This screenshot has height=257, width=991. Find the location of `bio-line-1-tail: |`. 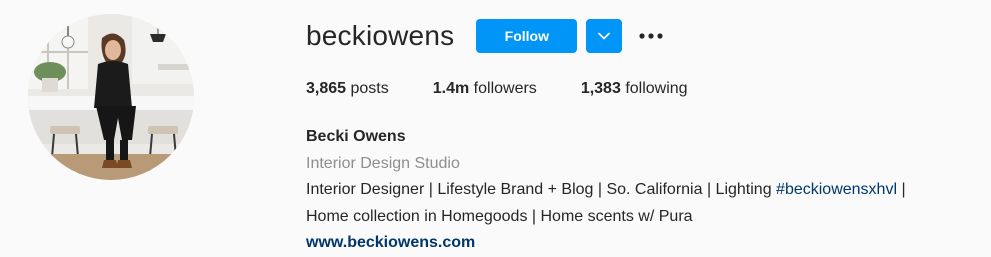

bio-line-1-tail: | is located at coordinates (901, 189).